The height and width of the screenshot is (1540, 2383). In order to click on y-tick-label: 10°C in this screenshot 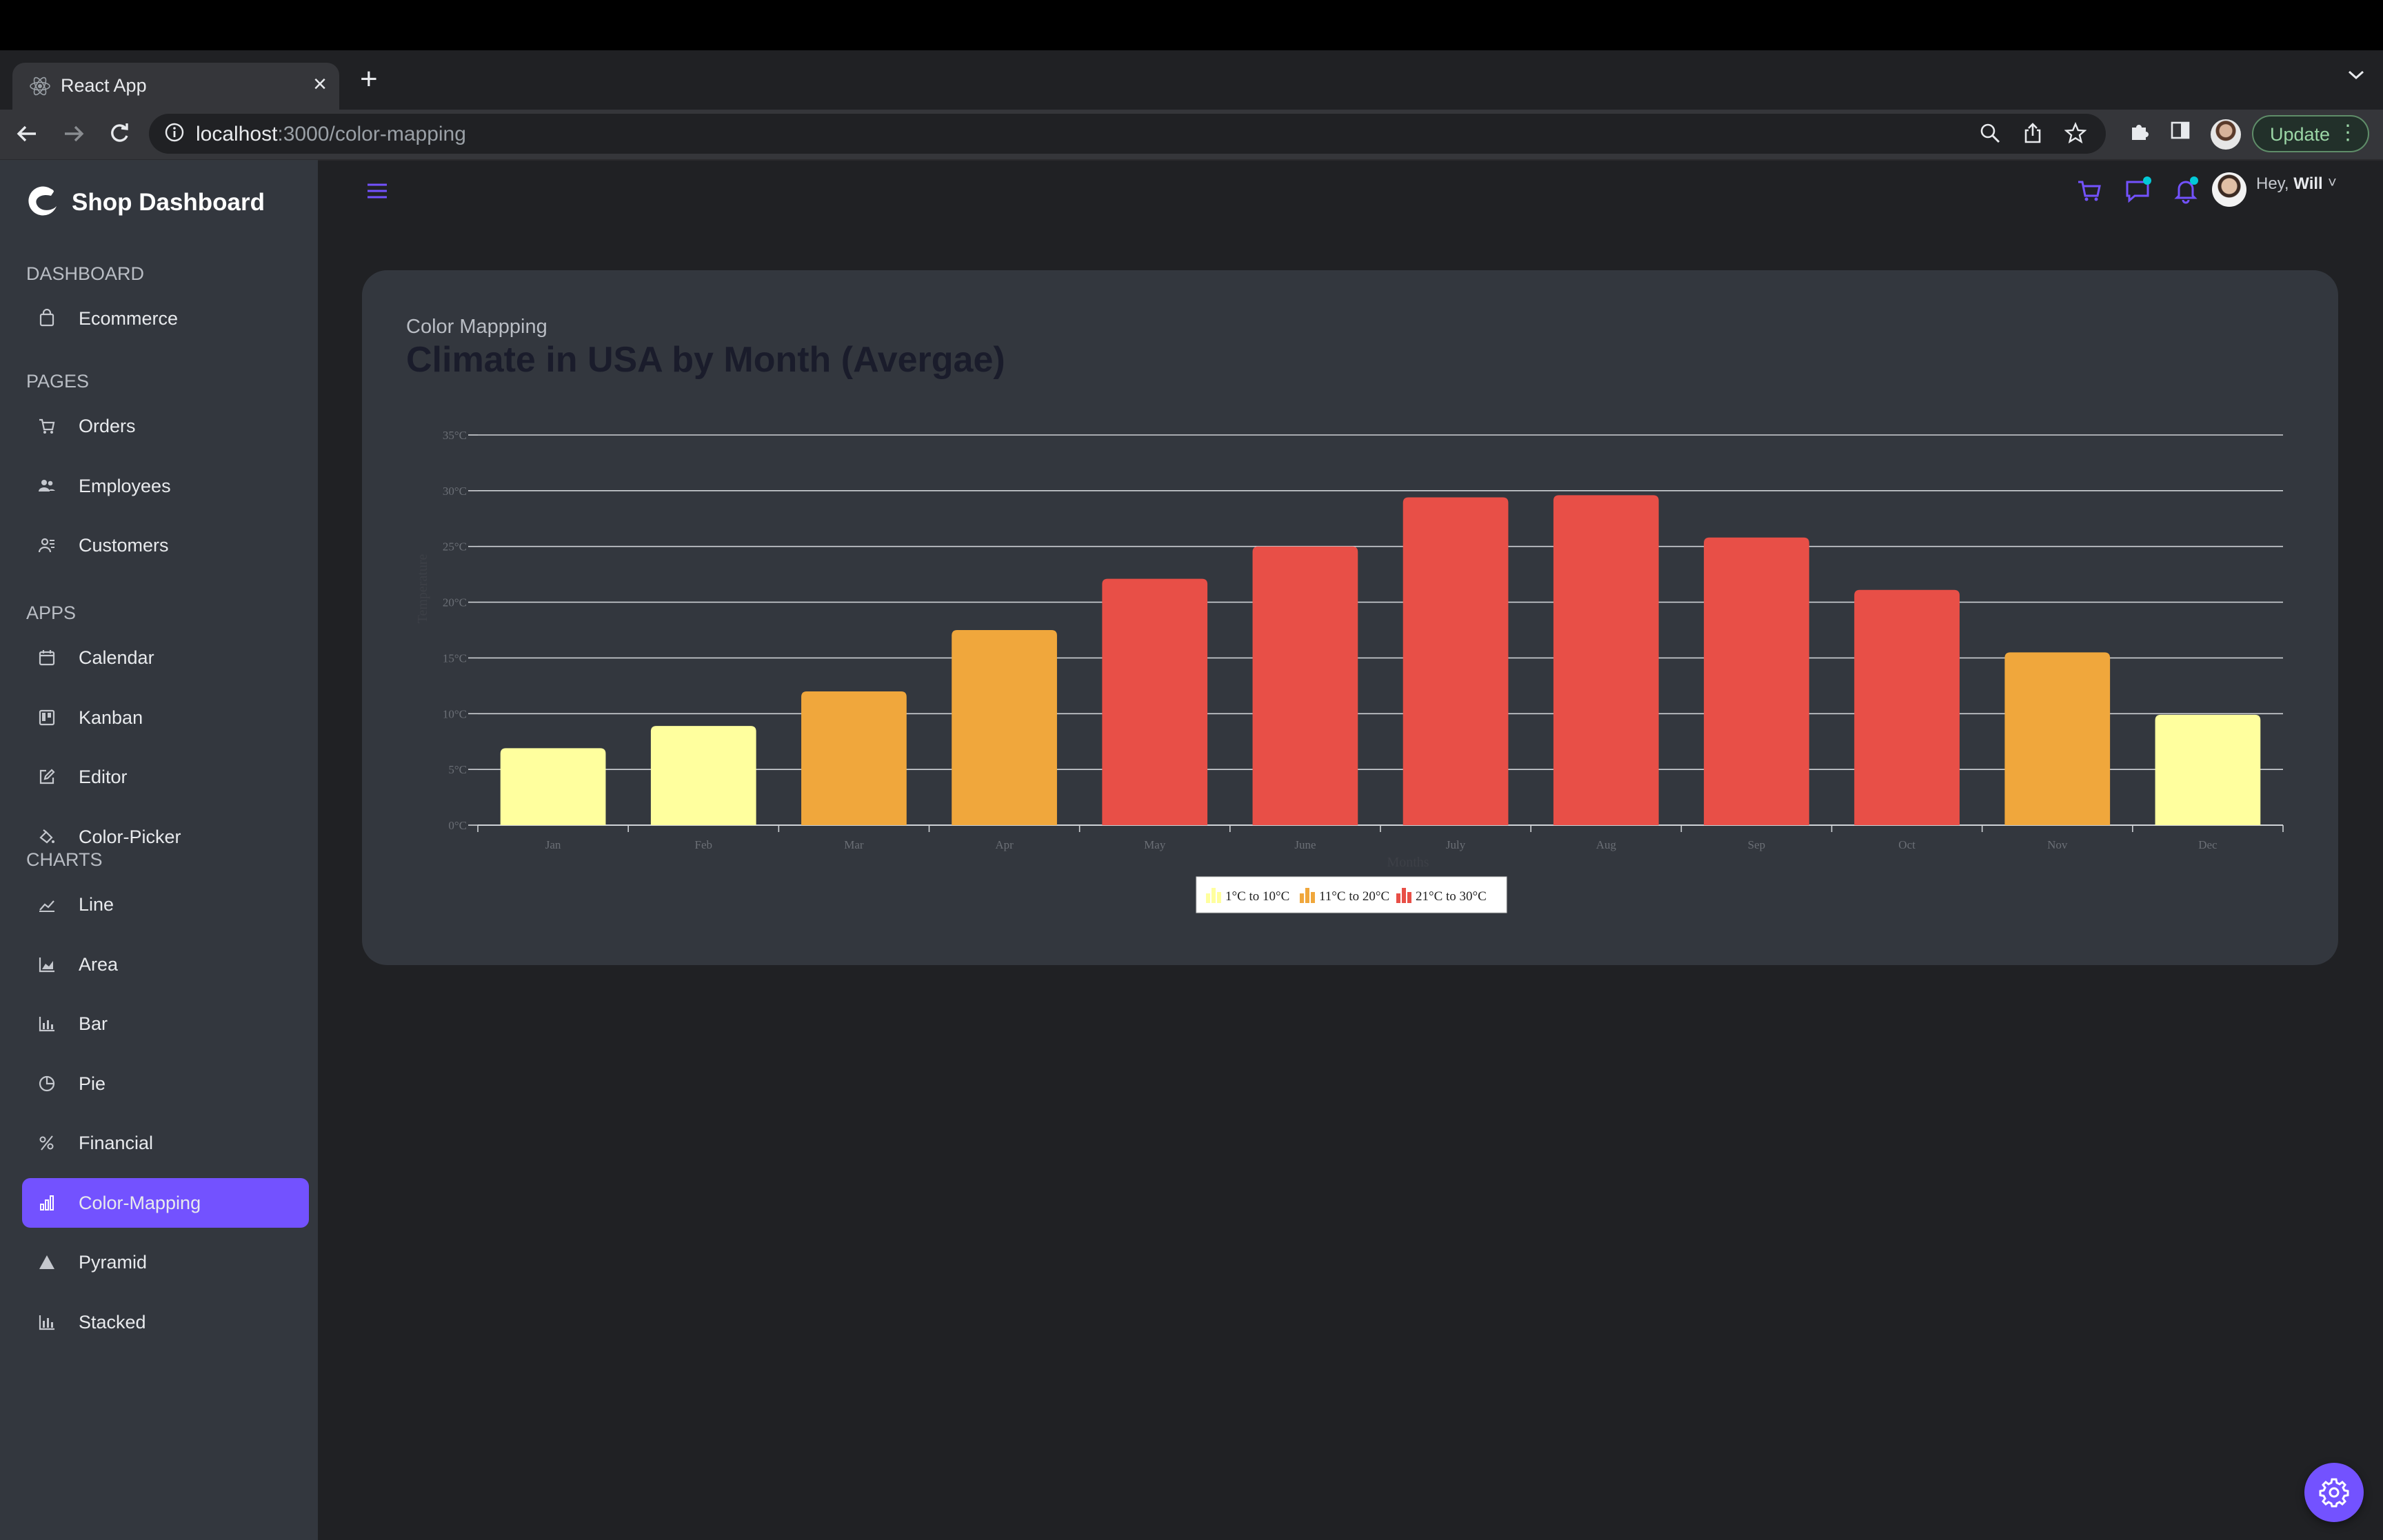, I will do `click(455, 714)`.